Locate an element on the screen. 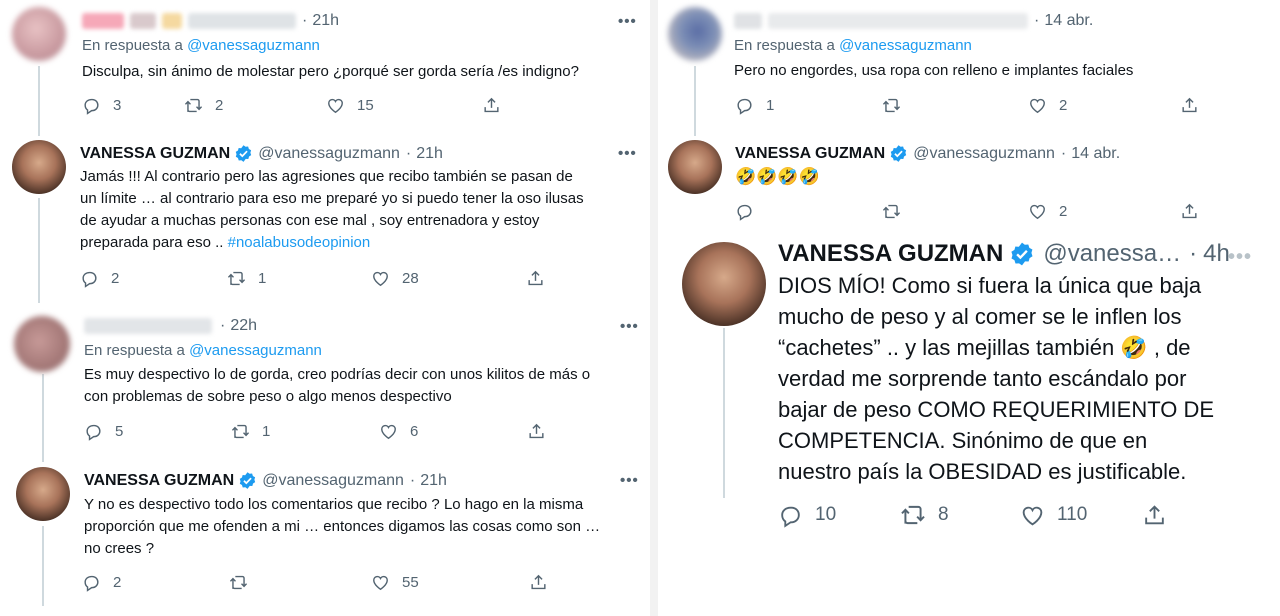 This screenshot has width=1280, height=616. tweet-actions: 2 is located at coordinates (967, 211).